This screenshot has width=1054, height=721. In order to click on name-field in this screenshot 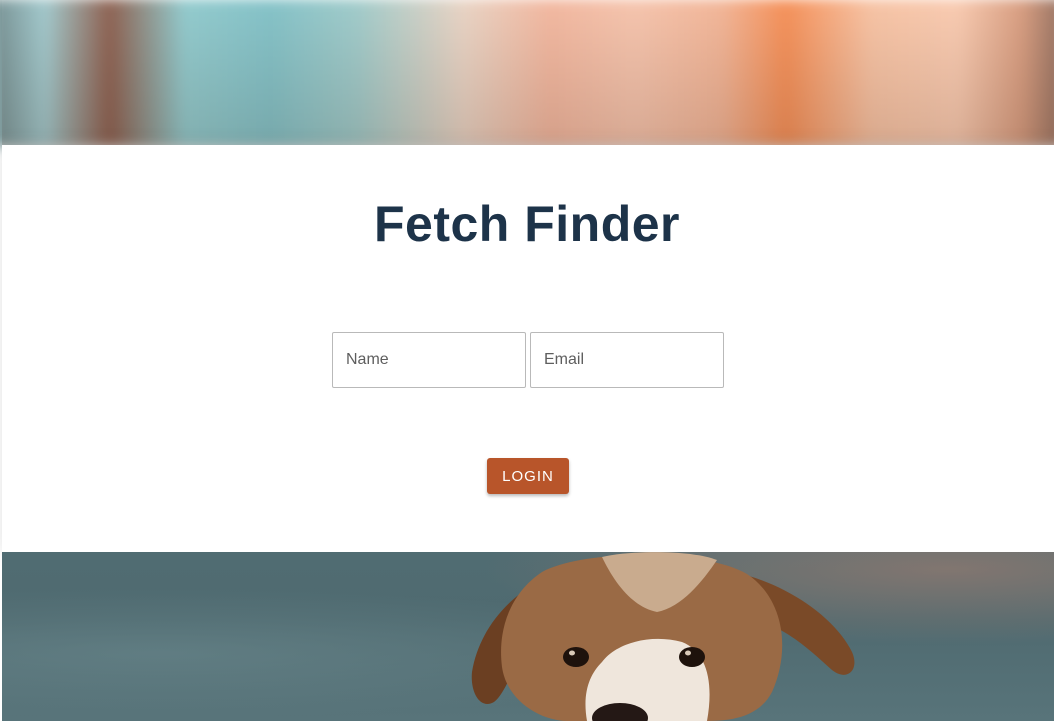, I will do `click(429, 360)`.